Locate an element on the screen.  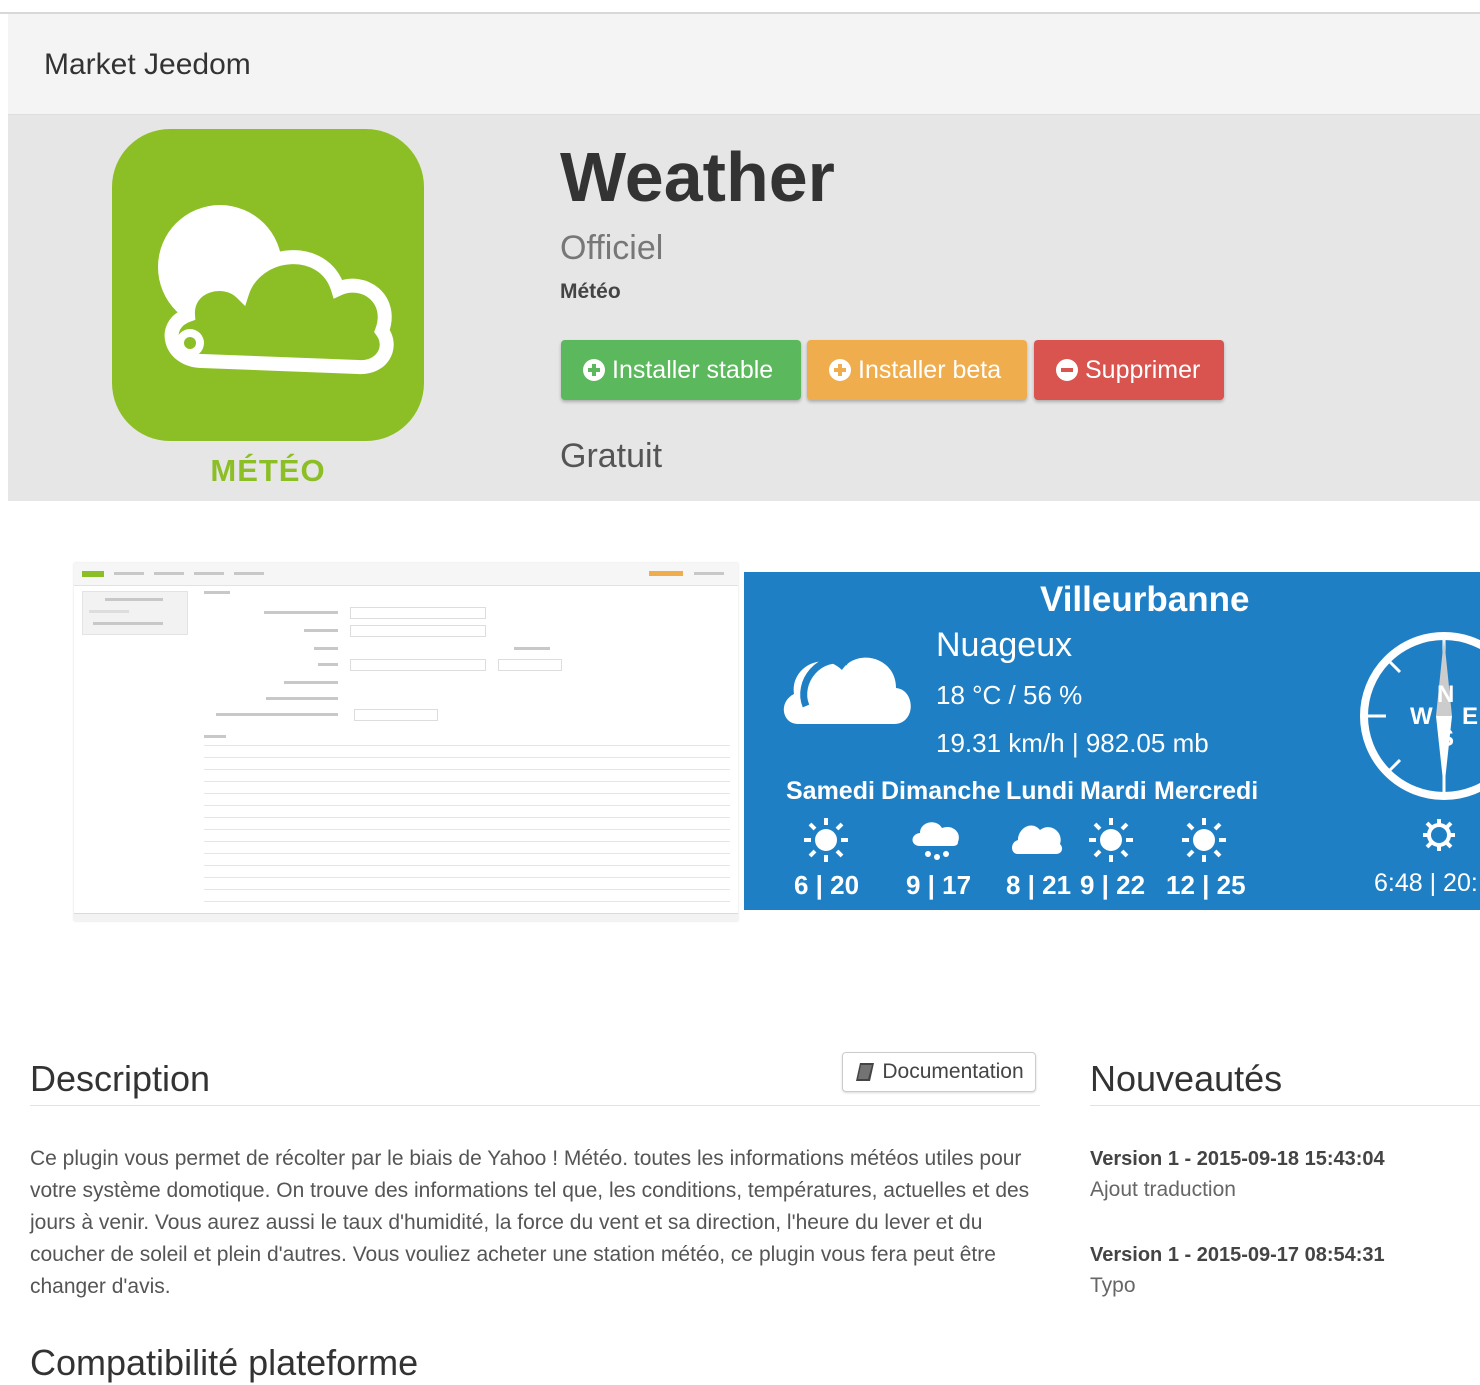
widget-wind-pressure: 19.31 km/h | 982.05 mb is located at coordinates (1072, 743).